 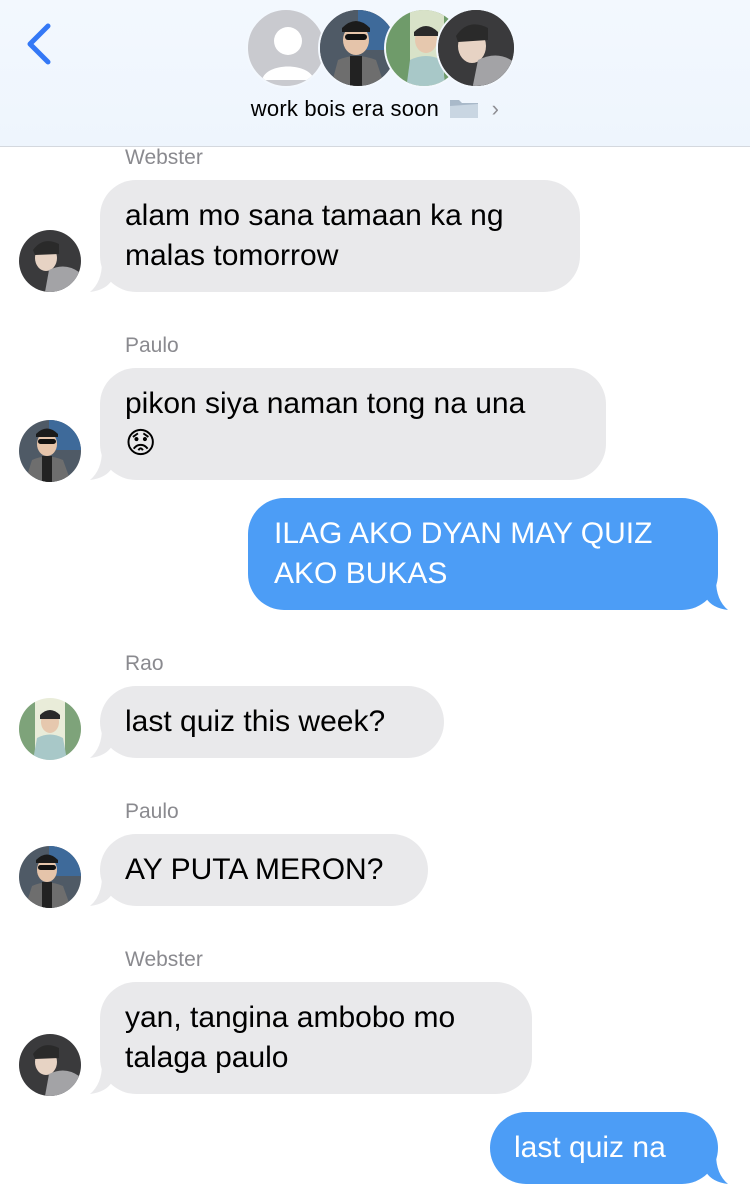 I want to click on chevron-right-icon: ›, so click(x=495, y=108).